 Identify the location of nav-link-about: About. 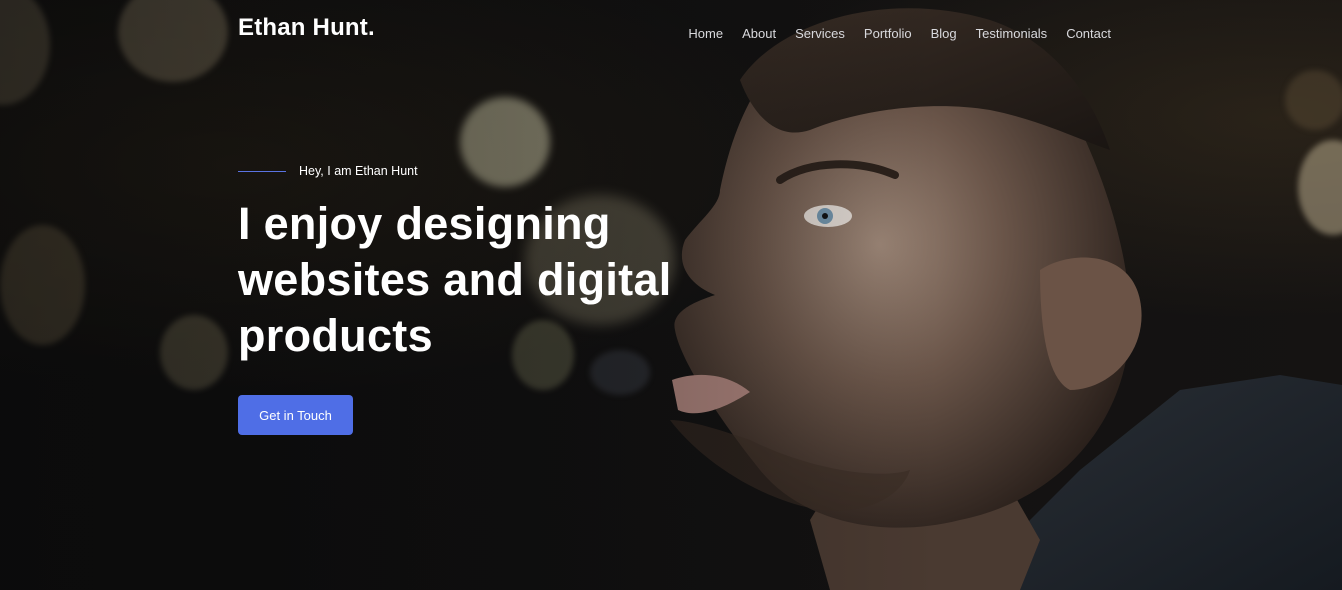
(759, 33).